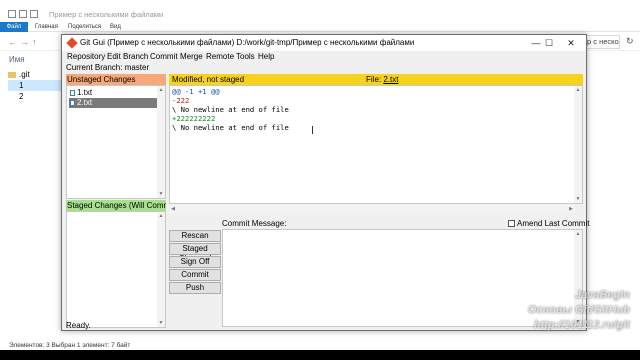 The image size is (640, 360). What do you see at coordinates (116, 79) in the screenshot?
I see `unstaged-changes-header: Unstaged Changes` at bounding box center [116, 79].